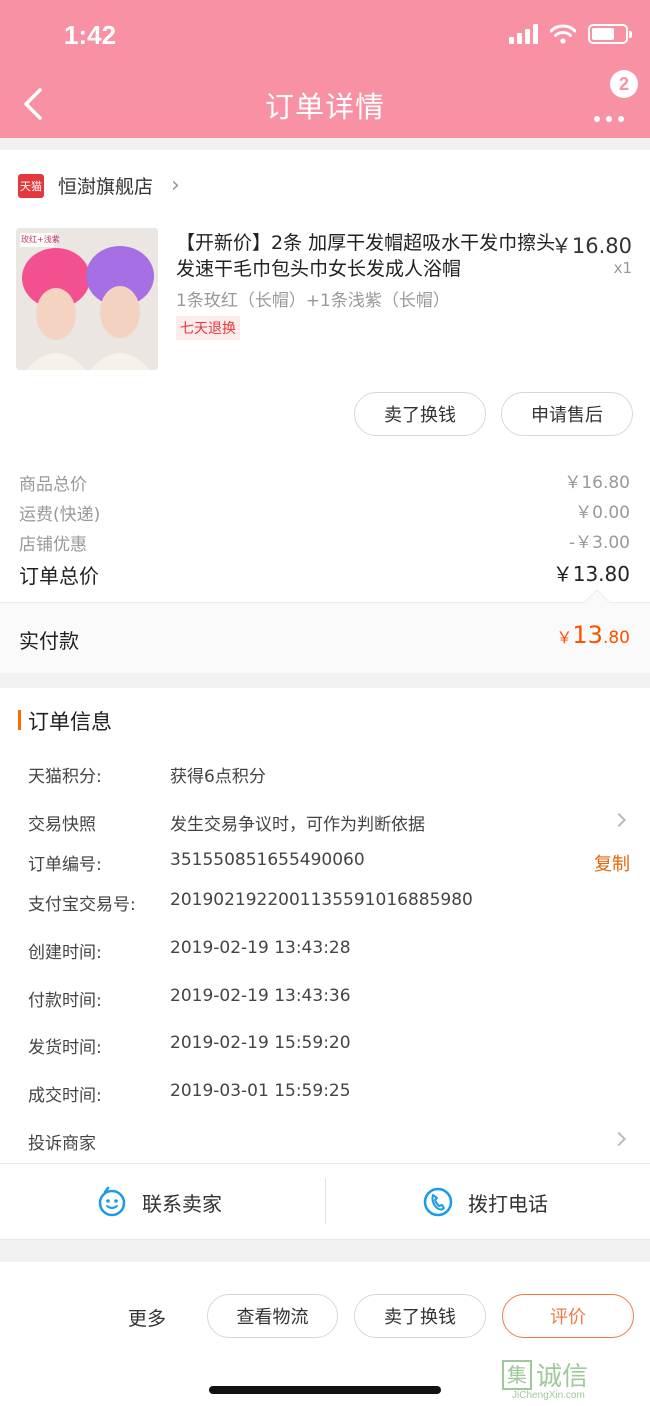 This screenshot has width=650, height=1406. Describe the element at coordinates (65, 1048) in the screenshot. I see `shipped-time-label: 发货时间:` at that location.